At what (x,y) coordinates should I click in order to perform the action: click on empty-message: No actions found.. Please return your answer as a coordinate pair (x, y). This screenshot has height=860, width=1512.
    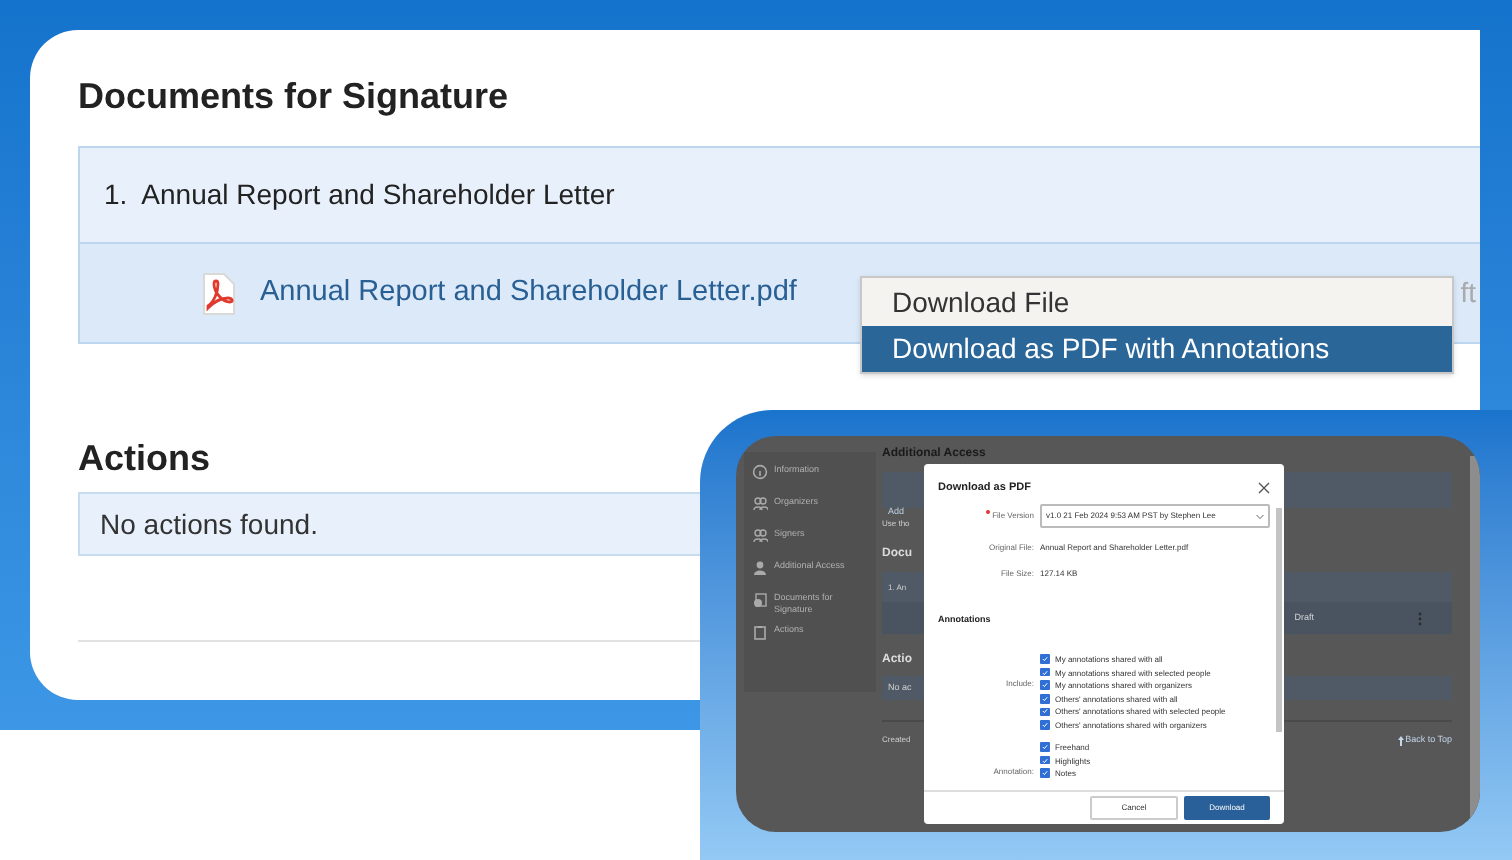
    Looking at the image, I should click on (209, 524).